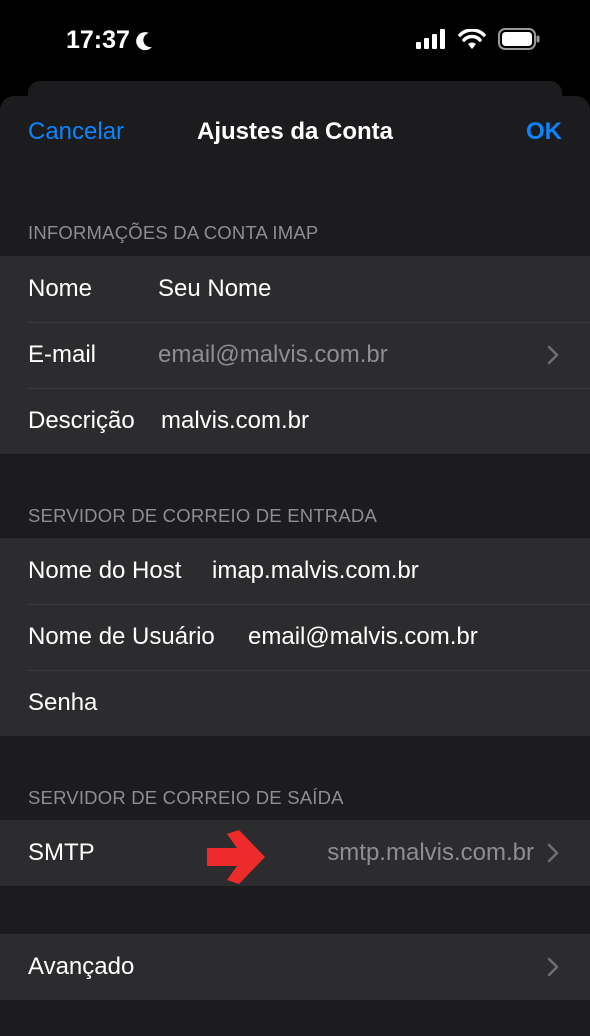 This screenshot has width=590, height=1036. What do you see at coordinates (98, 40) in the screenshot?
I see `clock: 17:37` at bounding box center [98, 40].